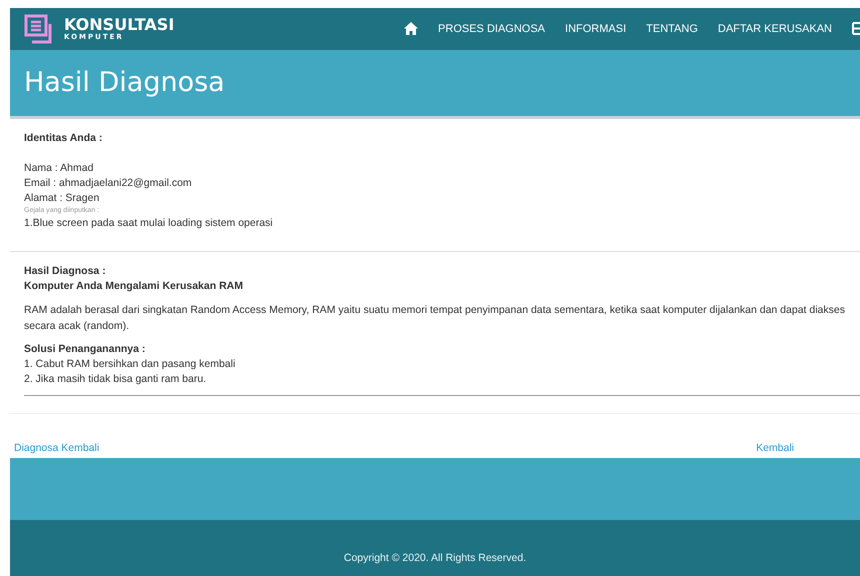  Describe the element at coordinates (775, 448) in the screenshot. I see `back-link: Kembali` at that location.